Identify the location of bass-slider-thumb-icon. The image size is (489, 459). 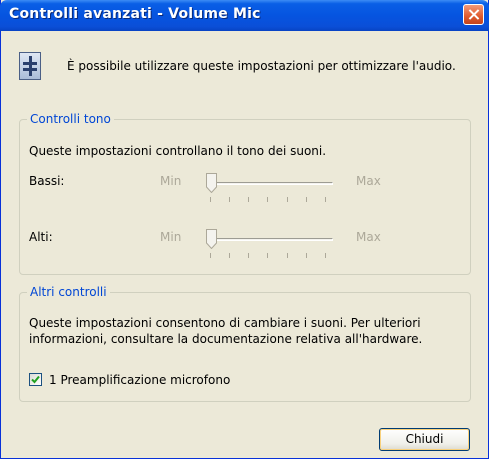
(211, 183).